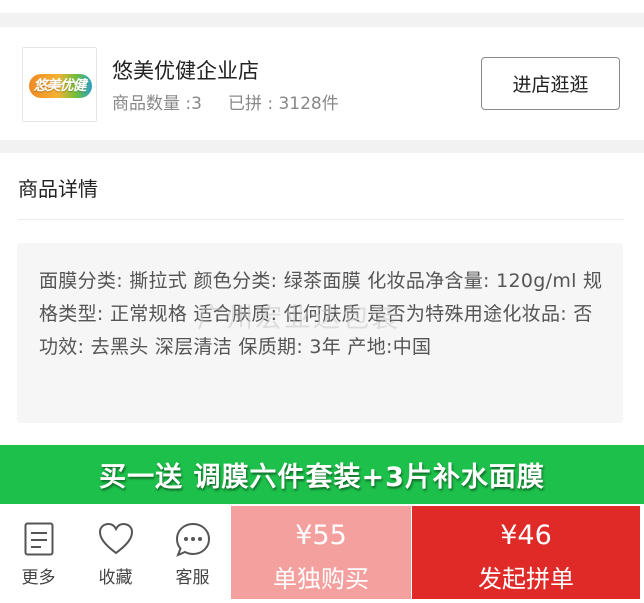 Image resolution: width=644 pixels, height=603 pixels. What do you see at coordinates (225, 101) in the screenshot?
I see `shop-stats: 商品数量 :3 已拼 : 3128件` at bounding box center [225, 101].